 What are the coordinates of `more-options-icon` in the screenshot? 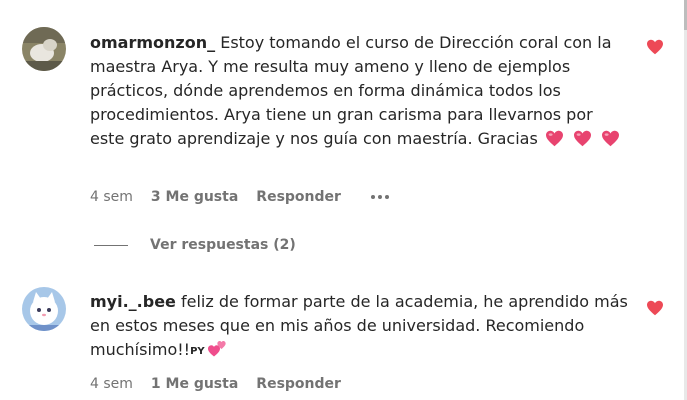 It's located at (379, 197).